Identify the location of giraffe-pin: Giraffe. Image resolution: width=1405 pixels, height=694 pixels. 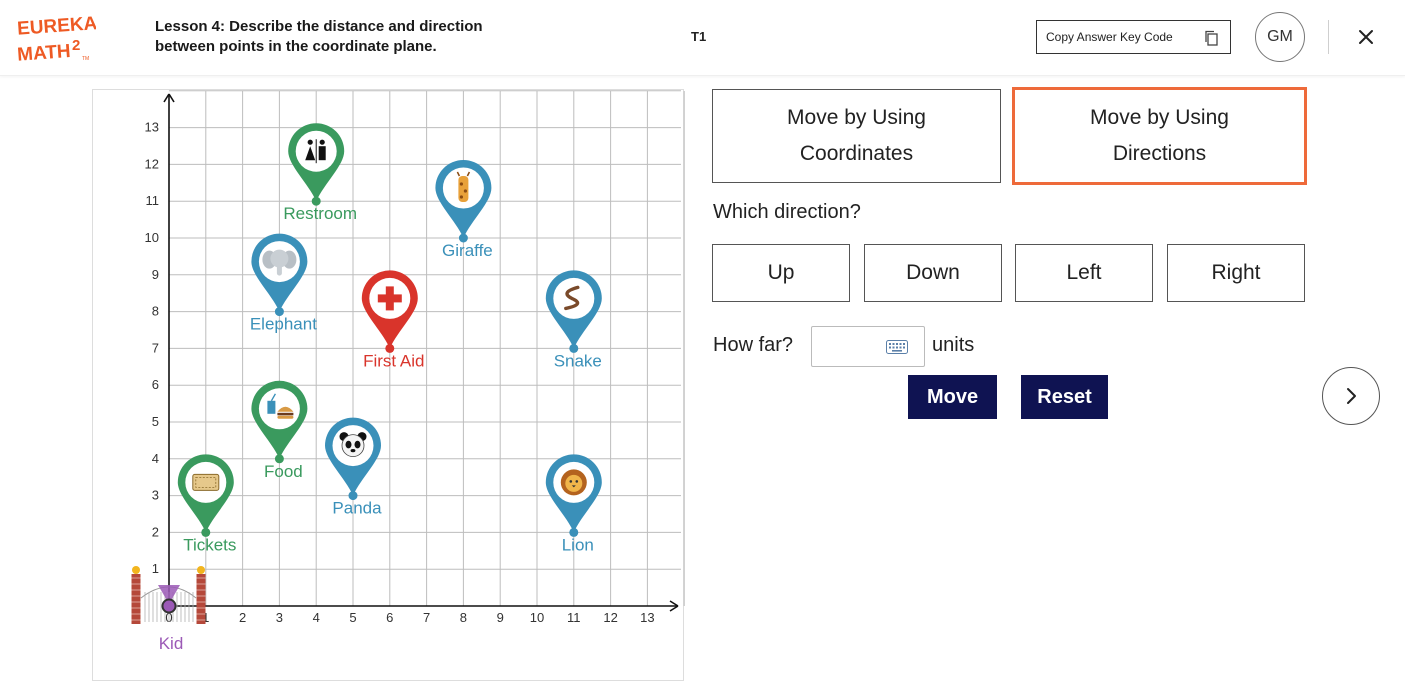
(464, 210).